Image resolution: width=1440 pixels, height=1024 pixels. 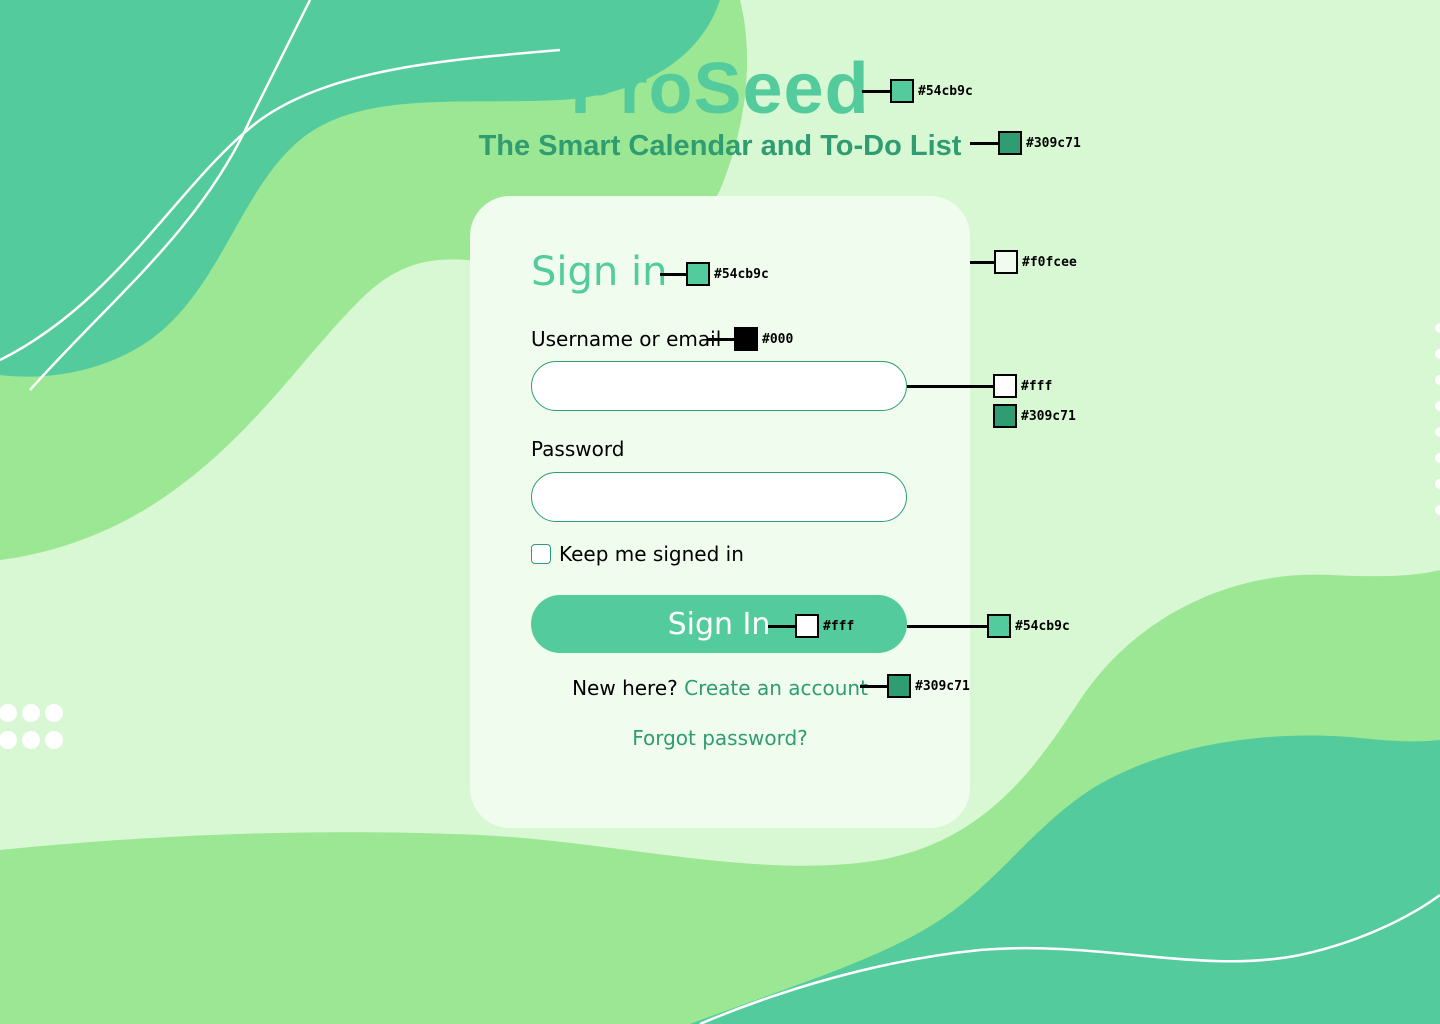 I want to click on username-label: Username or email, so click(x=626, y=339).